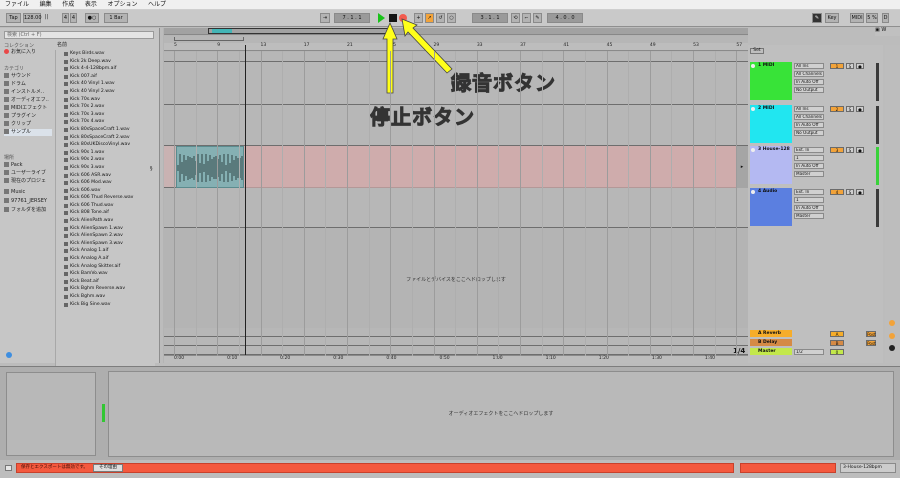 This screenshot has width=900, height=478. What do you see at coordinates (105, 221) in the screenshot?
I see `browser-file-item: Kick AlienPath.wav` at bounding box center [105, 221].